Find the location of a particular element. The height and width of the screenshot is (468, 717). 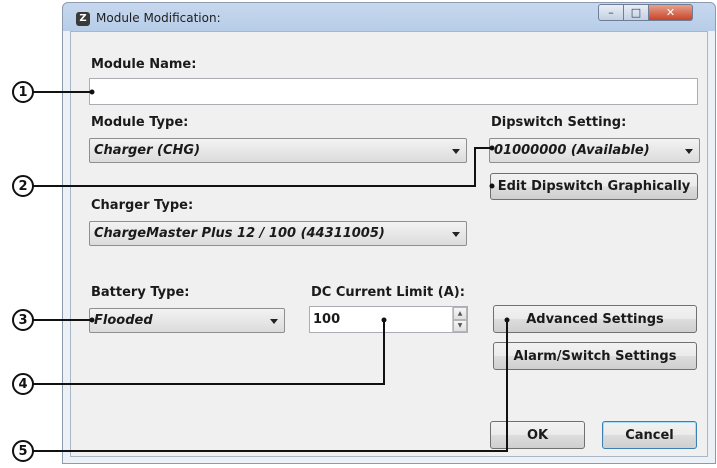

minimize-button: – is located at coordinates (611, 12).